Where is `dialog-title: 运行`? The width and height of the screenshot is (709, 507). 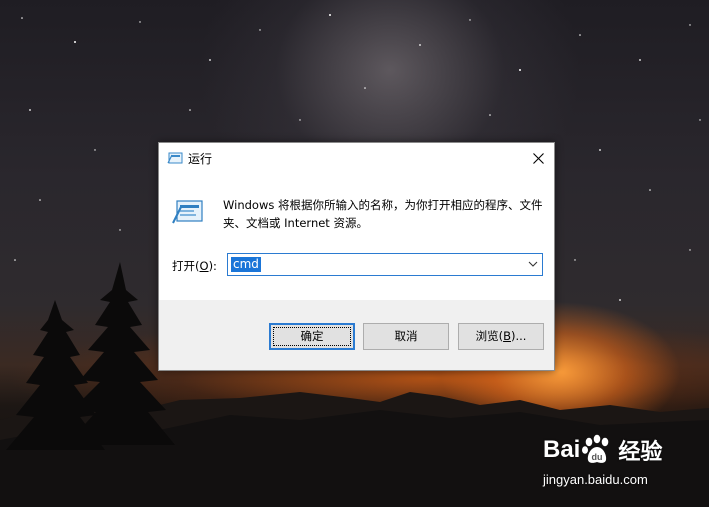
dialog-title: 运行 is located at coordinates (200, 159).